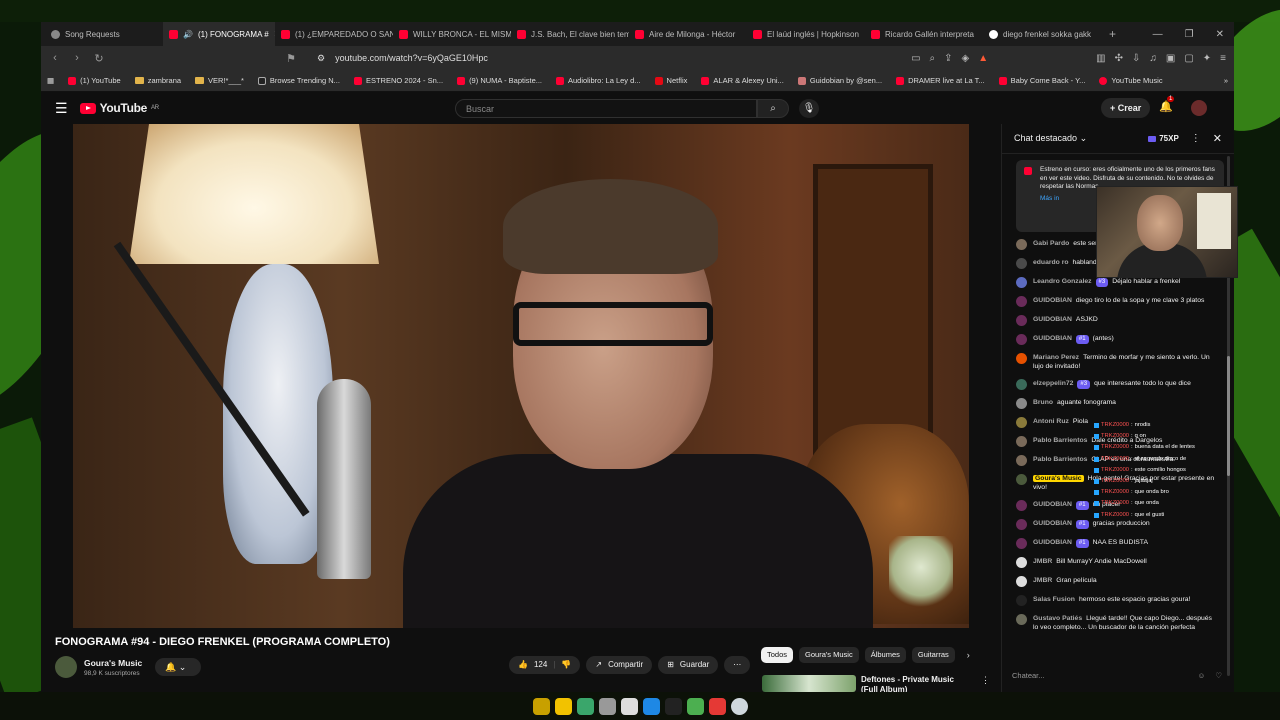  I want to click on restore-icon: ❐, so click(1189, 34).